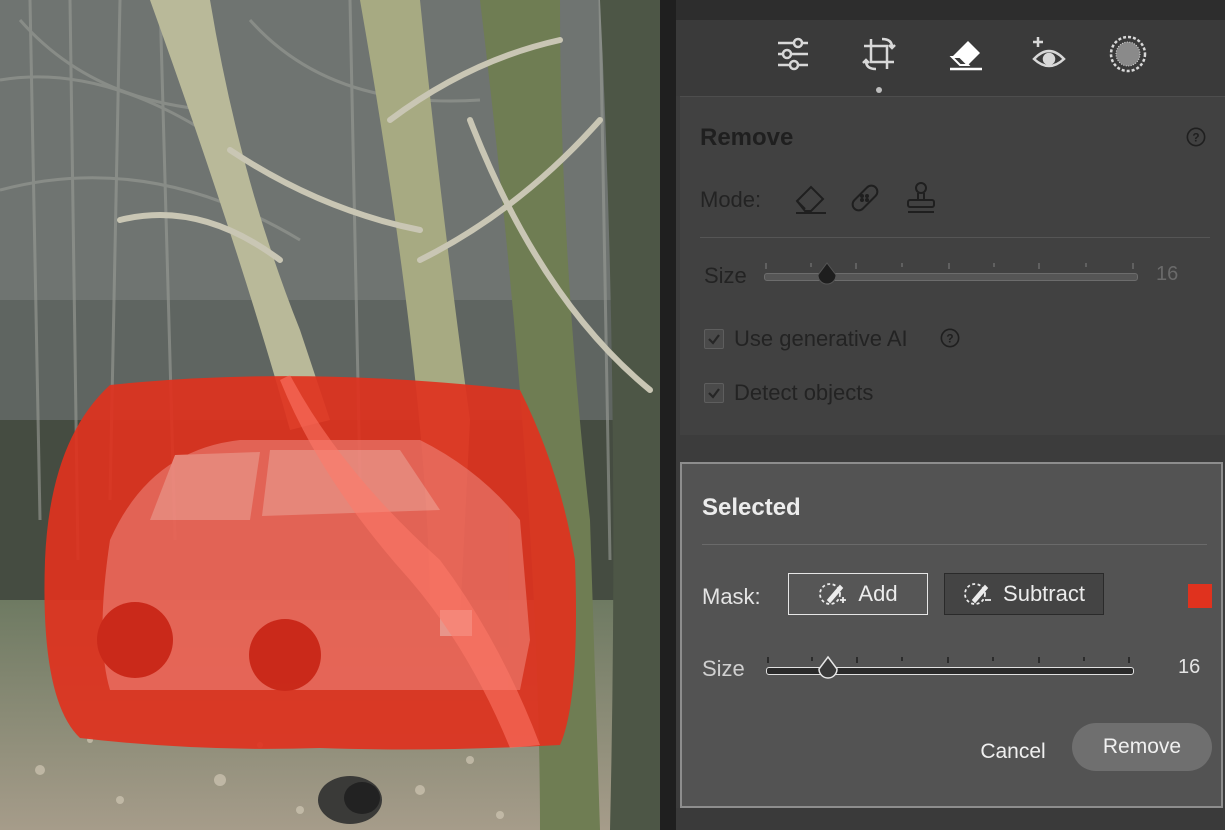  Describe the element at coordinates (833, 594) in the screenshot. I see `brush-add-icon` at that location.